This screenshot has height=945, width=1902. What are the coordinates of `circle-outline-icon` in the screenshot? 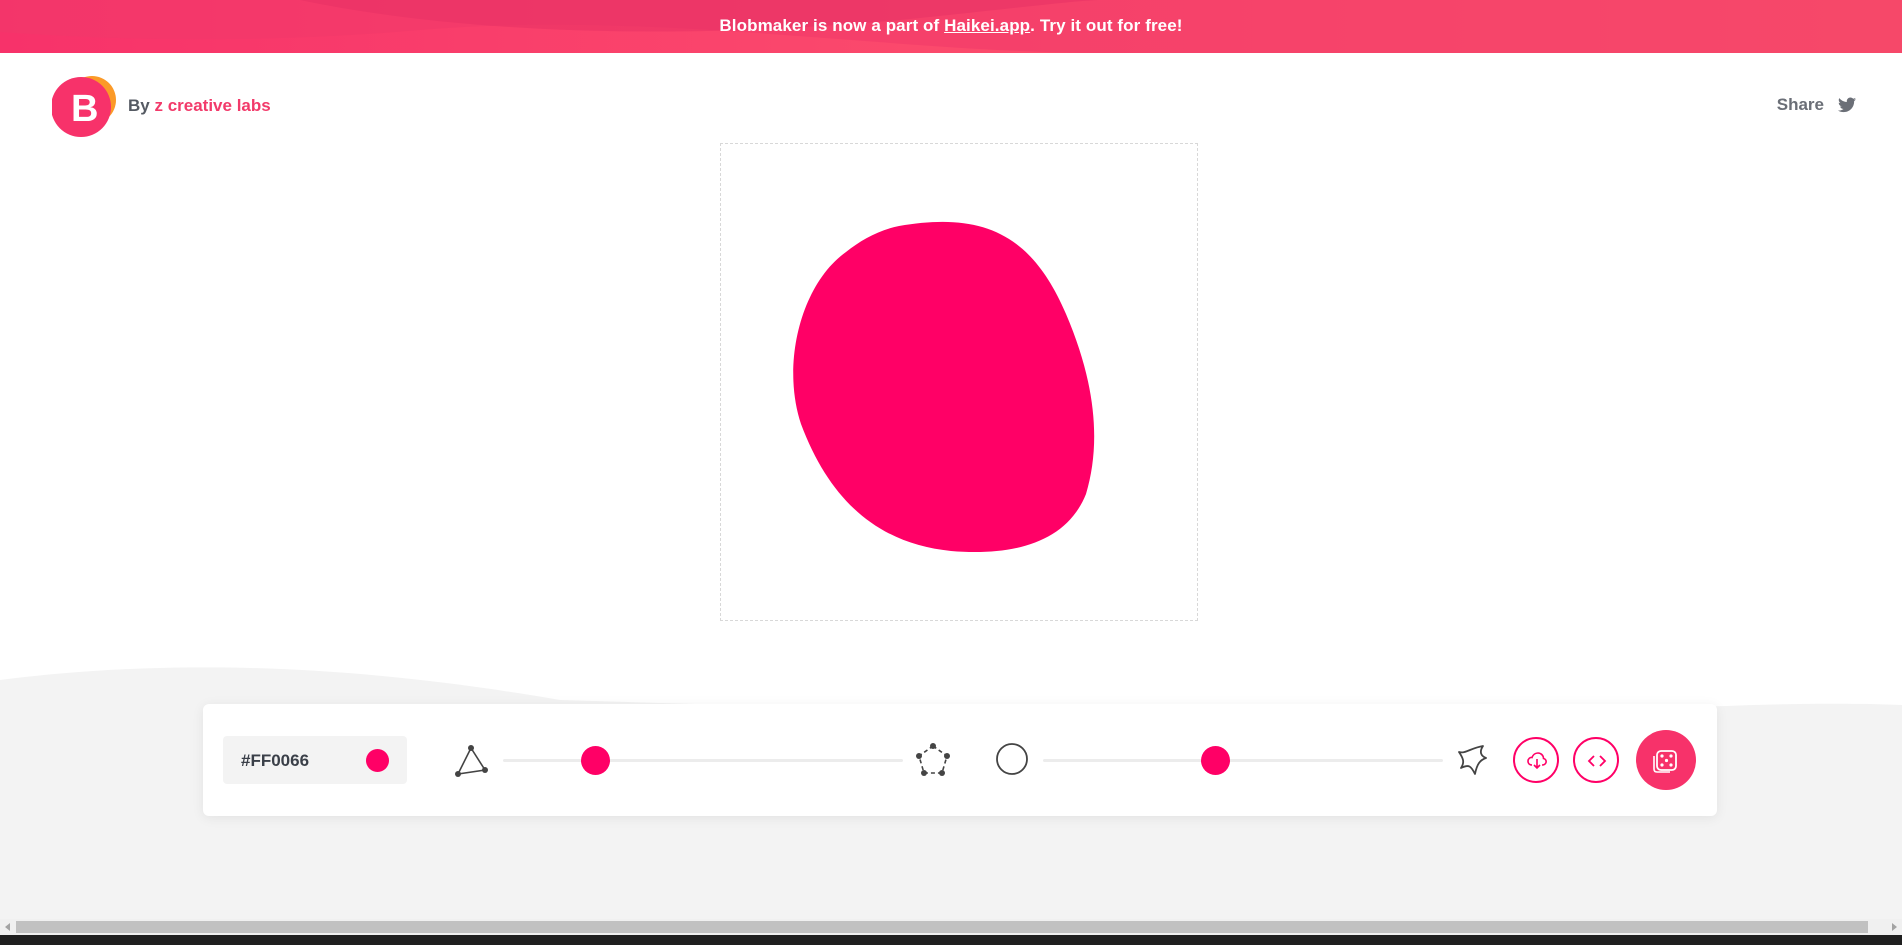 It's located at (1012, 761).